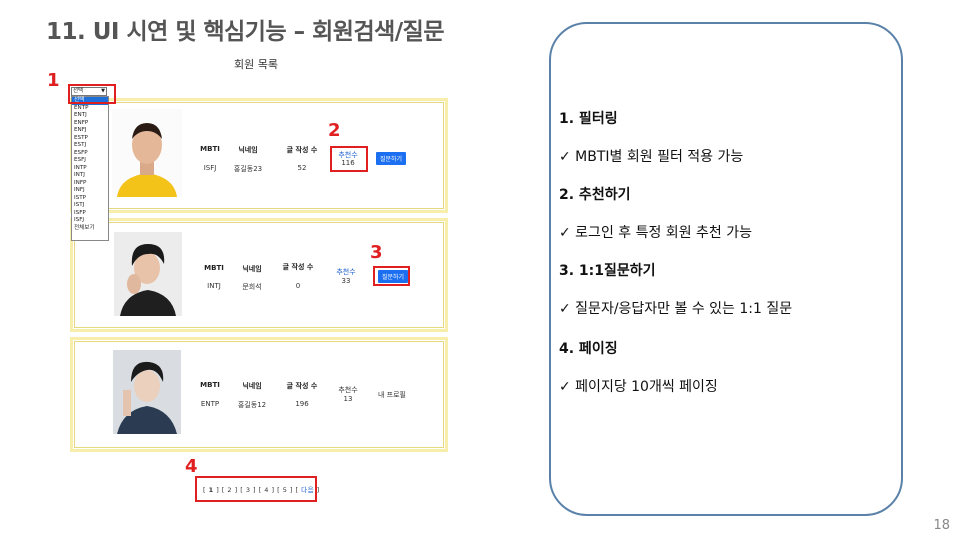 The width and height of the screenshot is (960, 540). Describe the element at coordinates (90, 124) in the screenshot. I see `mbti-option: ENFP` at that location.